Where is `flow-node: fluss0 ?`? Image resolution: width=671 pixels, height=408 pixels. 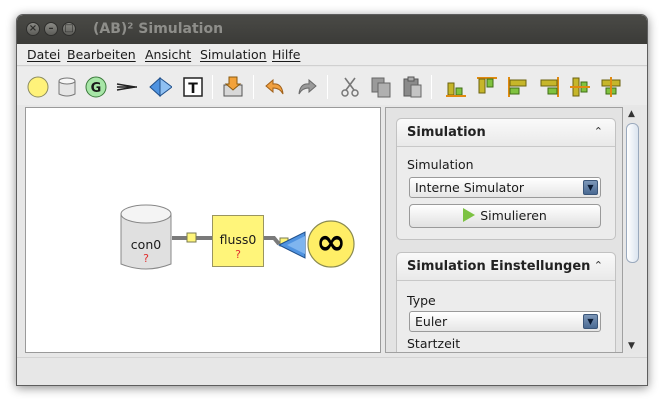 flow-node: fluss0 ? is located at coordinates (238, 241).